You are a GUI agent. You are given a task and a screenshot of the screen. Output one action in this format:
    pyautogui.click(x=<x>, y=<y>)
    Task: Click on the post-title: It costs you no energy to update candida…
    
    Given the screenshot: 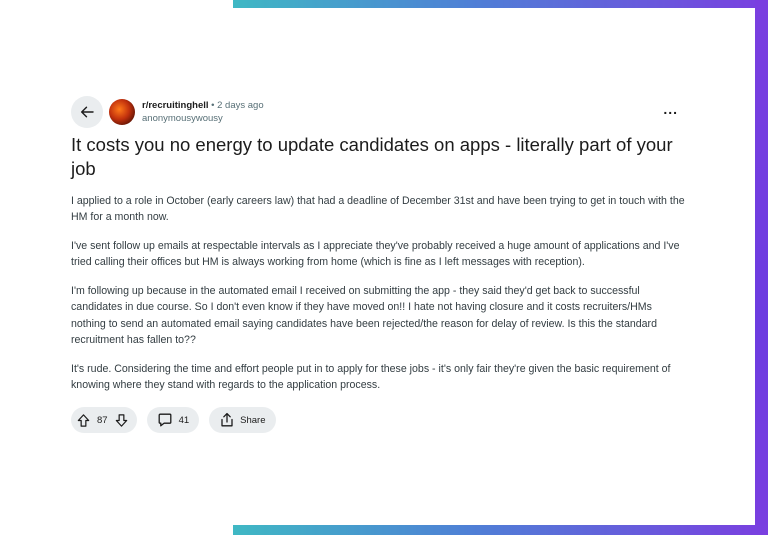 What is the action you would take?
    pyautogui.click(x=372, y=156)
    